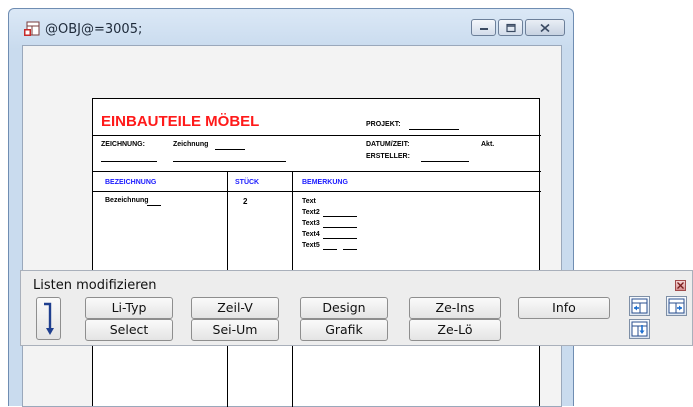 The image size is (693, 407). What do you see at coordinates (180, 121) in the screenshot?
I see `sheet-title: EINBAUTEILE MÖBEL` at bounding box center [180, 121].